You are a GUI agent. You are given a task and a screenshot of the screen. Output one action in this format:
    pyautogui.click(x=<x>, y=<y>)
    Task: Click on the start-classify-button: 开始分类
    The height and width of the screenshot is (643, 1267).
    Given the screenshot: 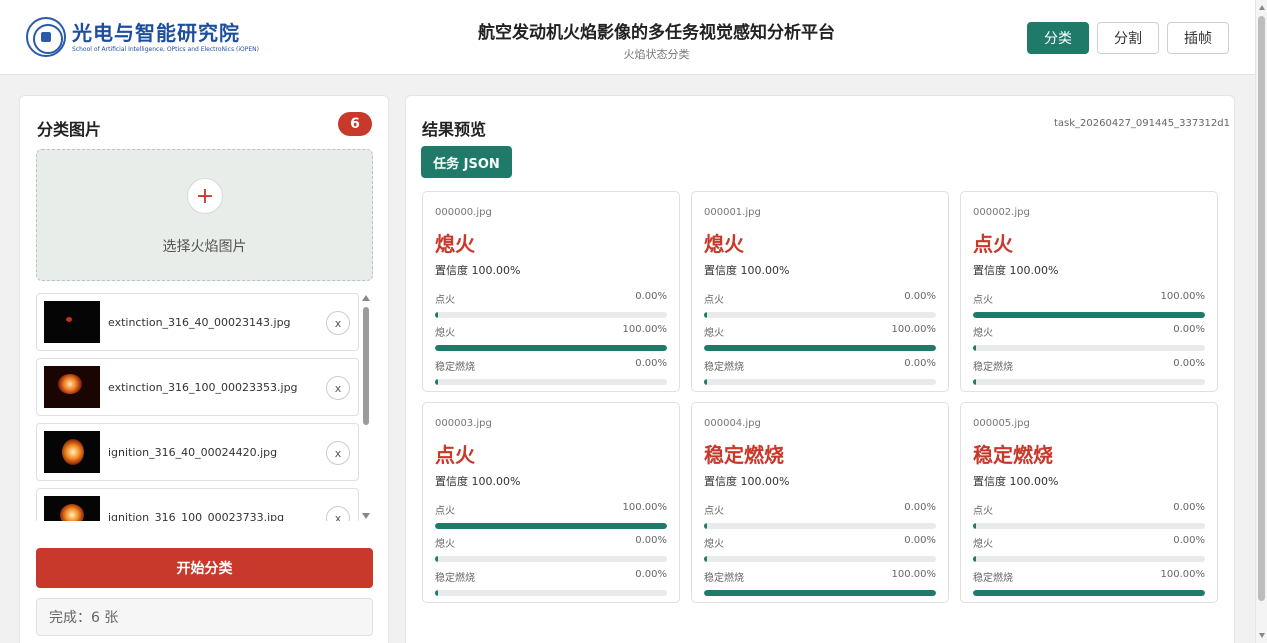 What is the action you would take?
    pyautogui.click(x=204, y=568)
    